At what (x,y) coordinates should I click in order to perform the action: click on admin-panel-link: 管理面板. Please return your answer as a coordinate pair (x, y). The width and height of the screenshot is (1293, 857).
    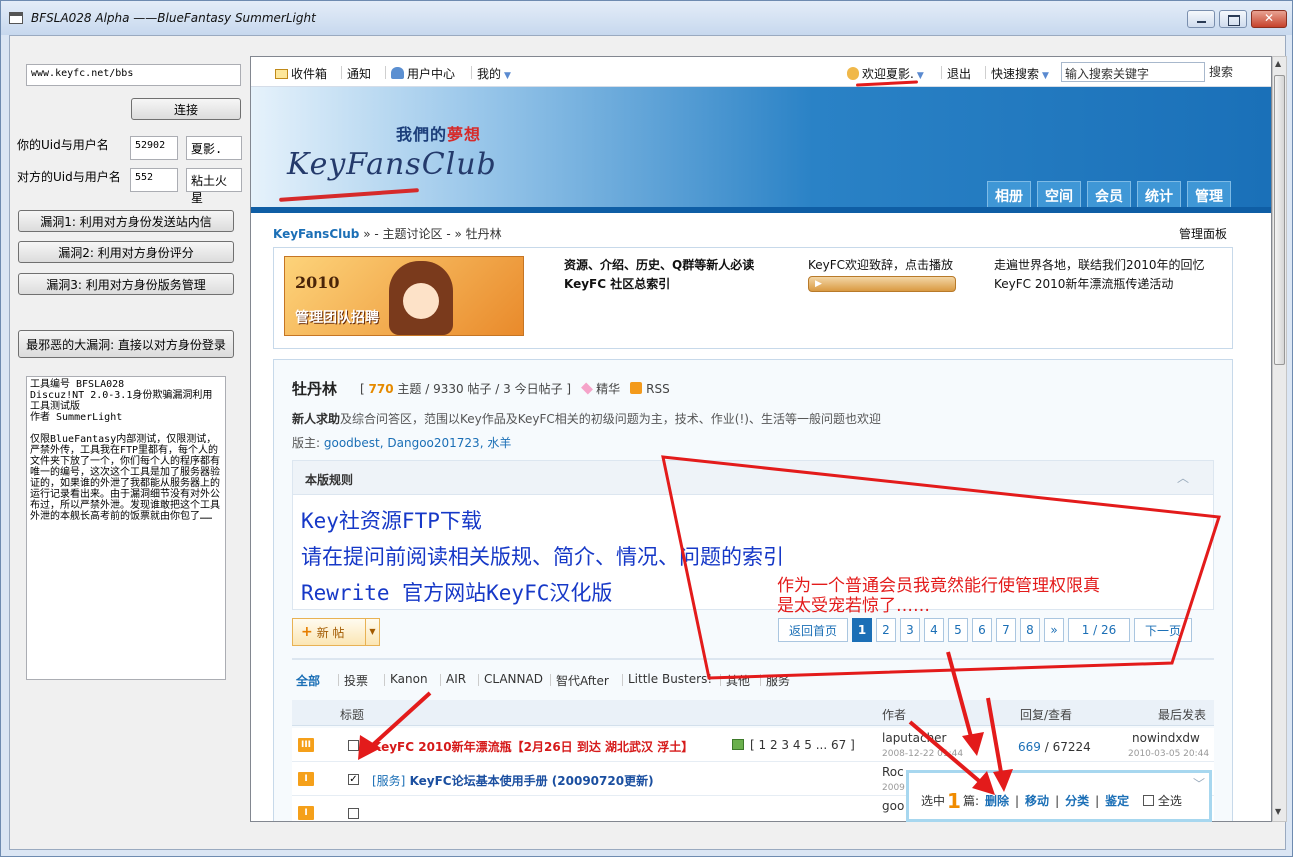
    Looking at the image, I should click on (1203, 233).